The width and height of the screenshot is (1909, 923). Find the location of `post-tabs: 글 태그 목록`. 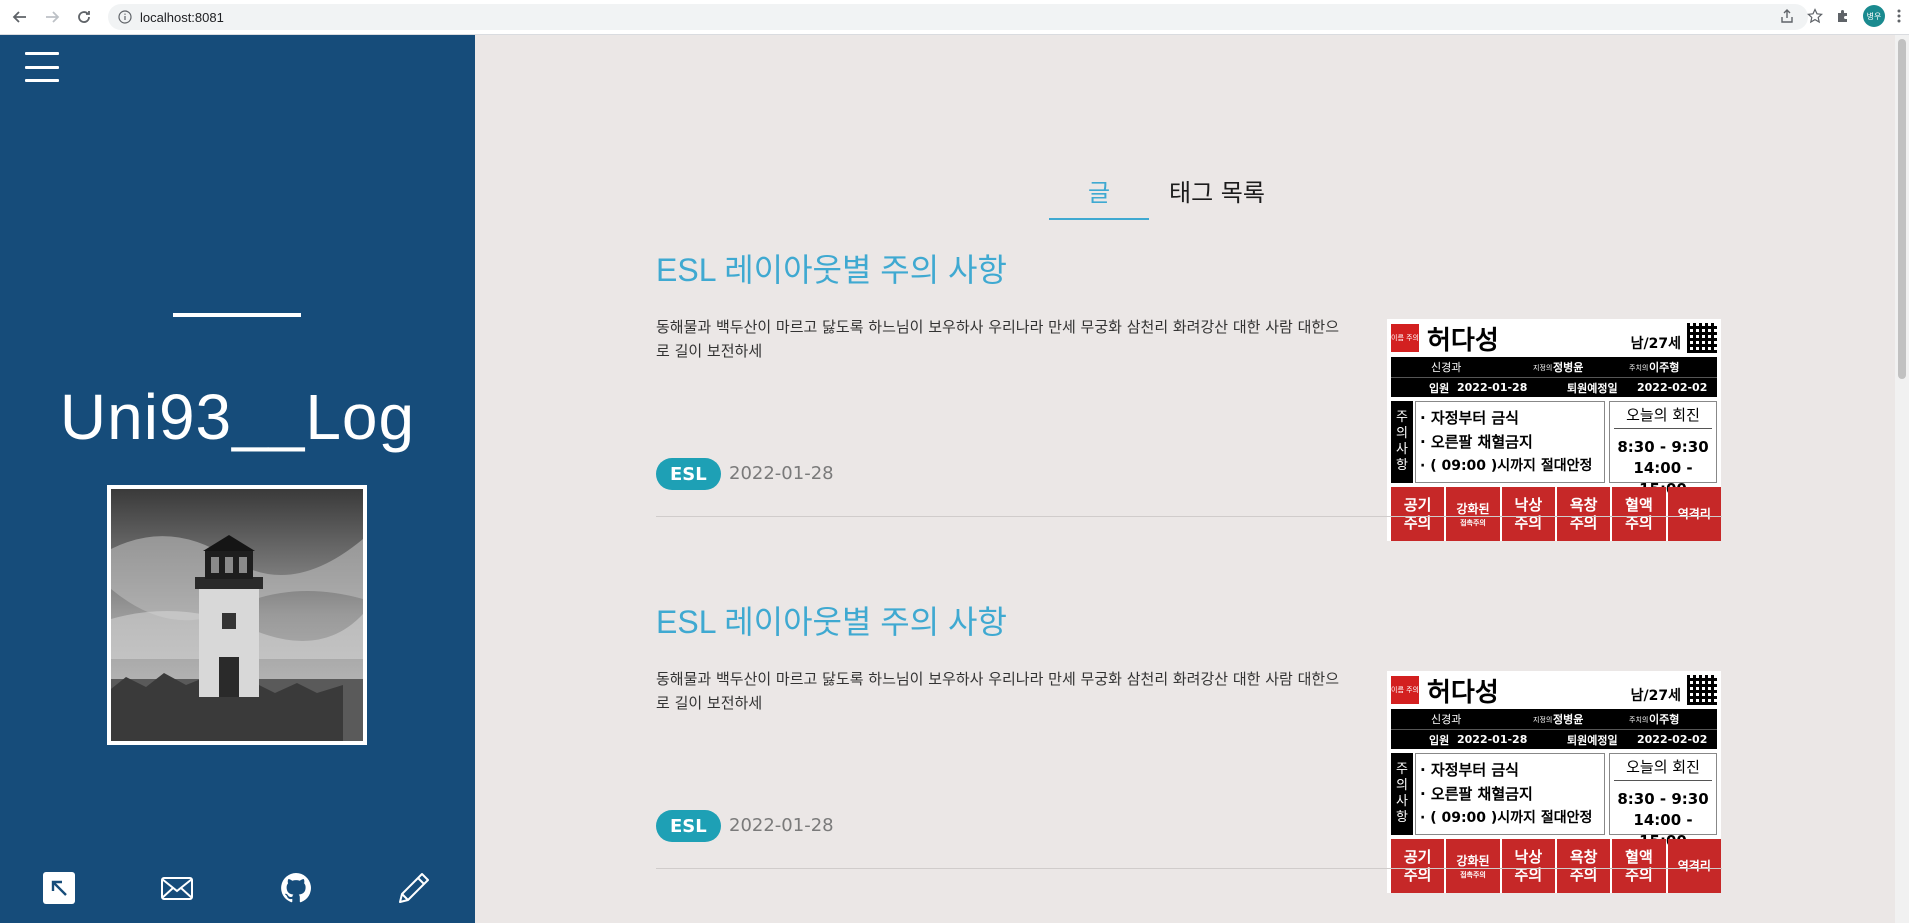

post-tabs: 글 태그 목록 is located at coordinates (1169, 196).